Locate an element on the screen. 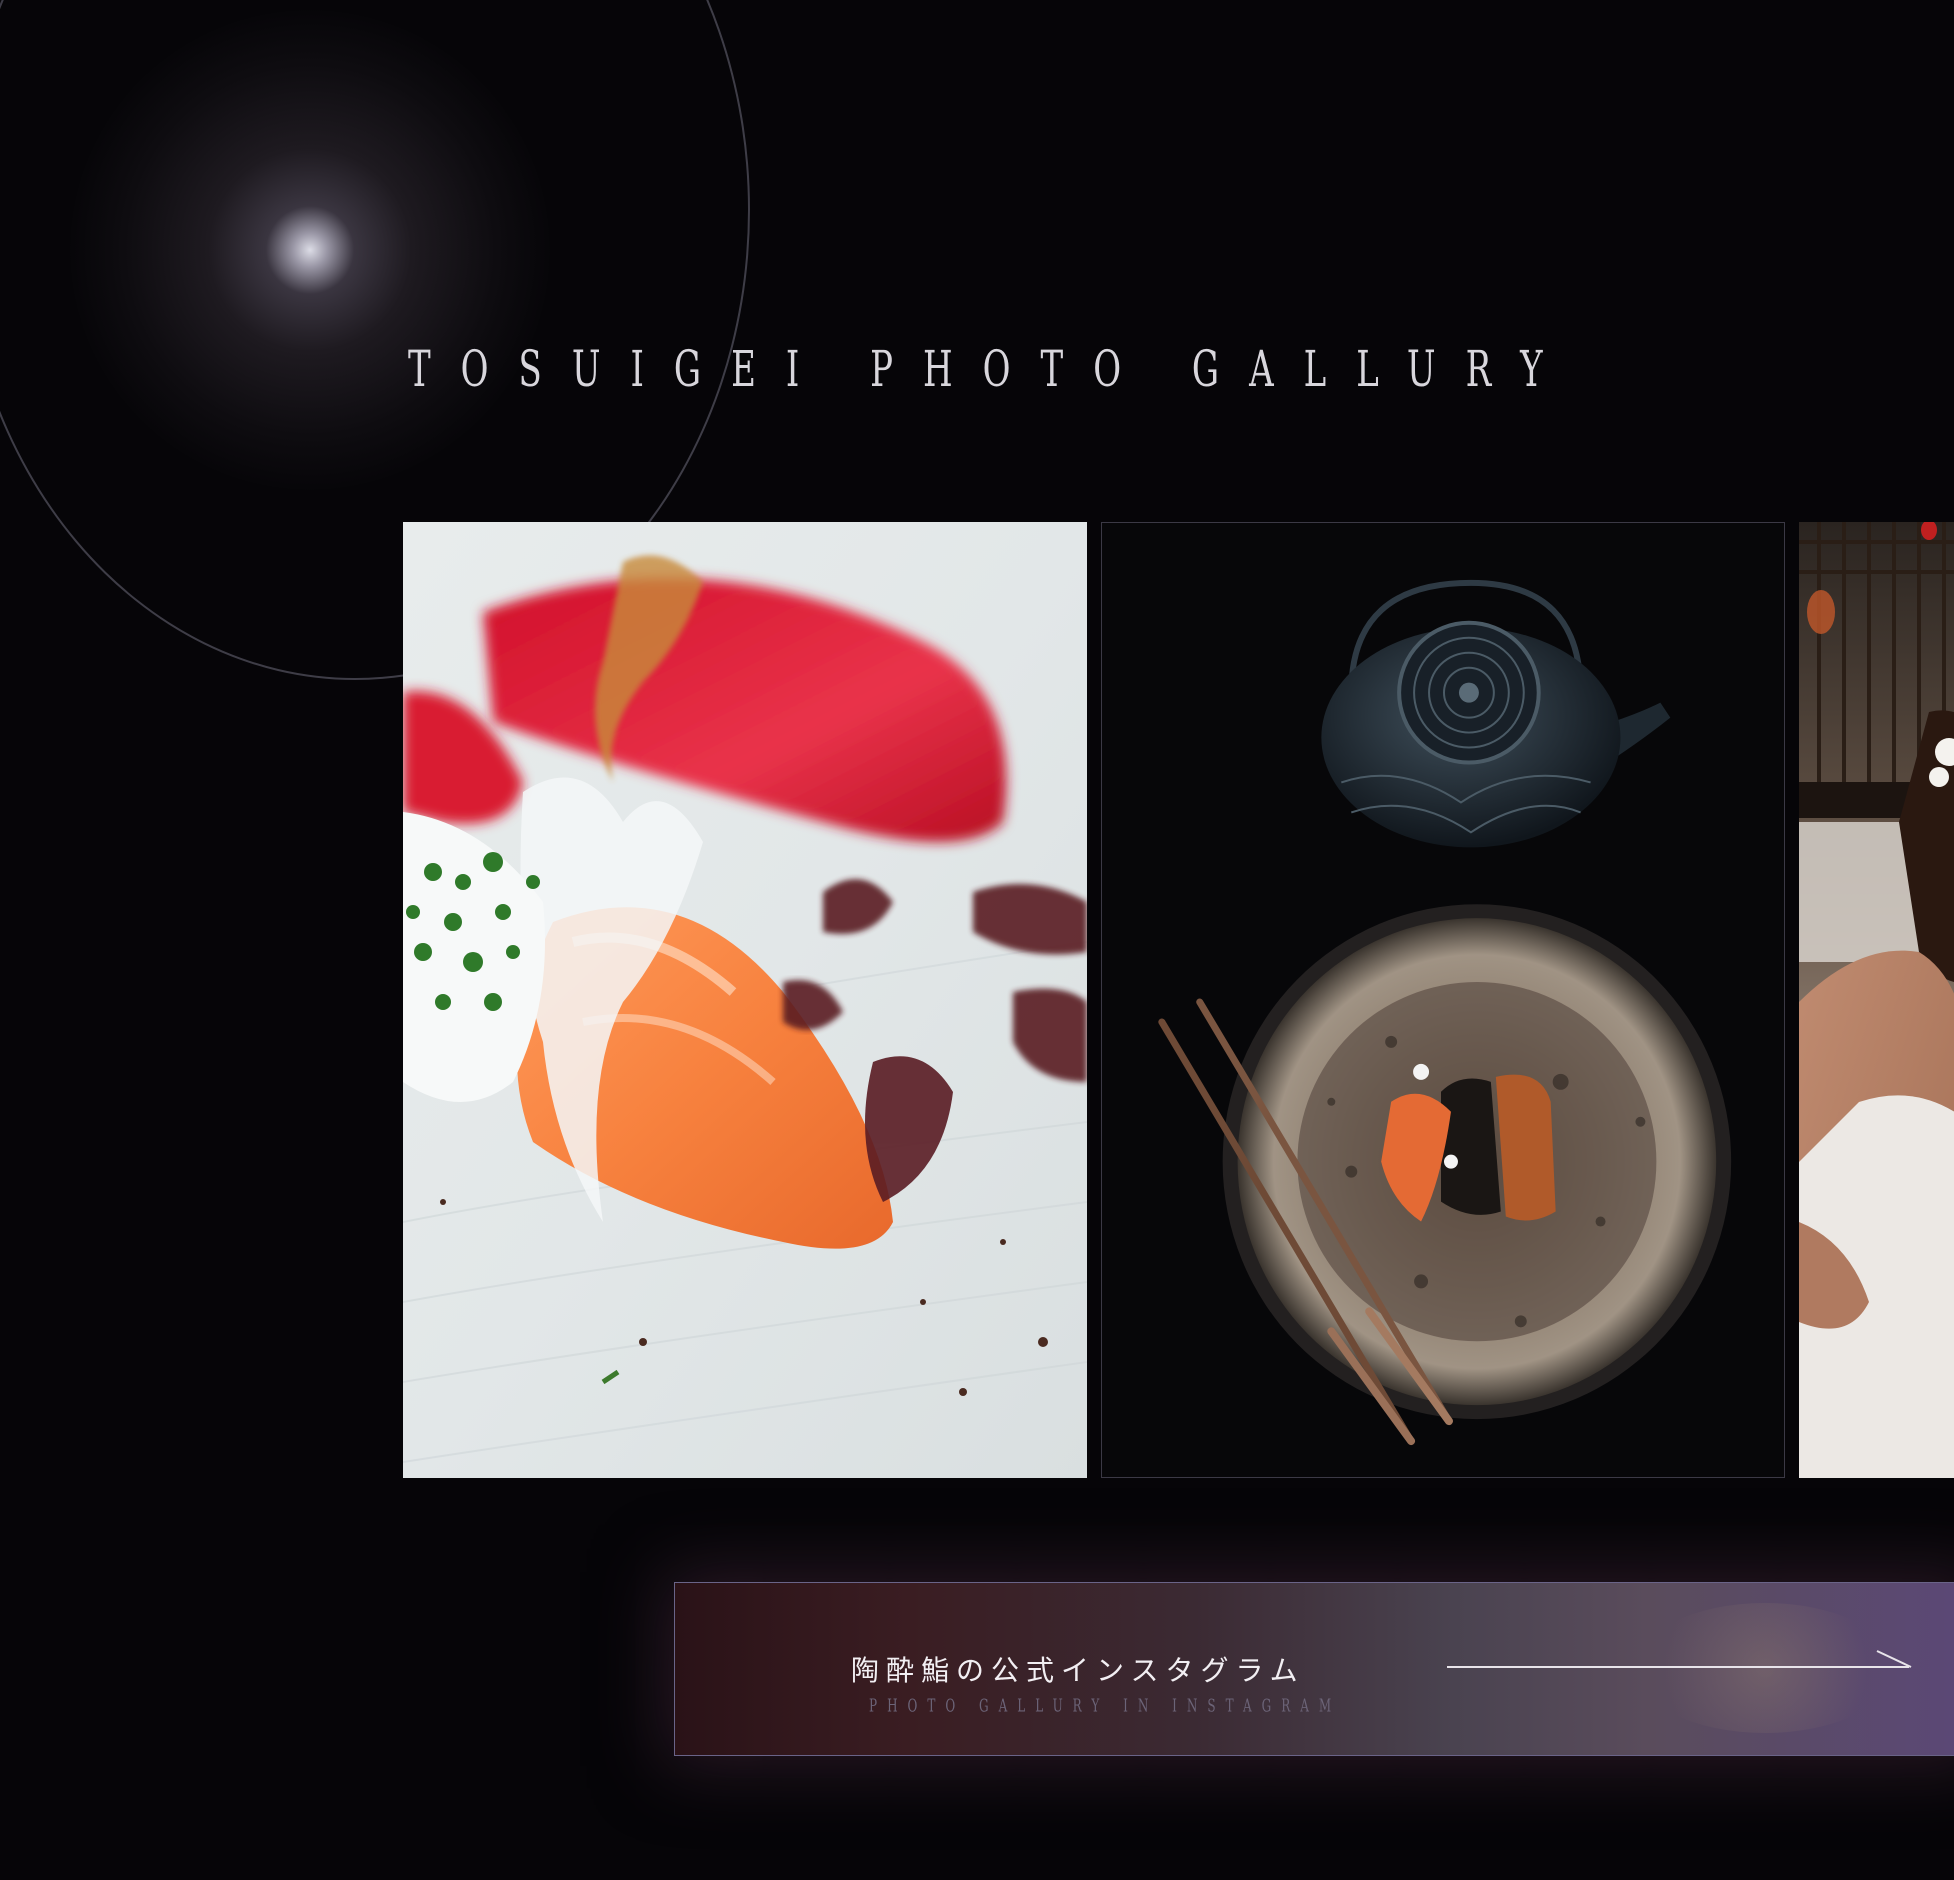 The width and height of the screenshot is (1954, 1880). woman-image is located at coordinates (1876, 1000).